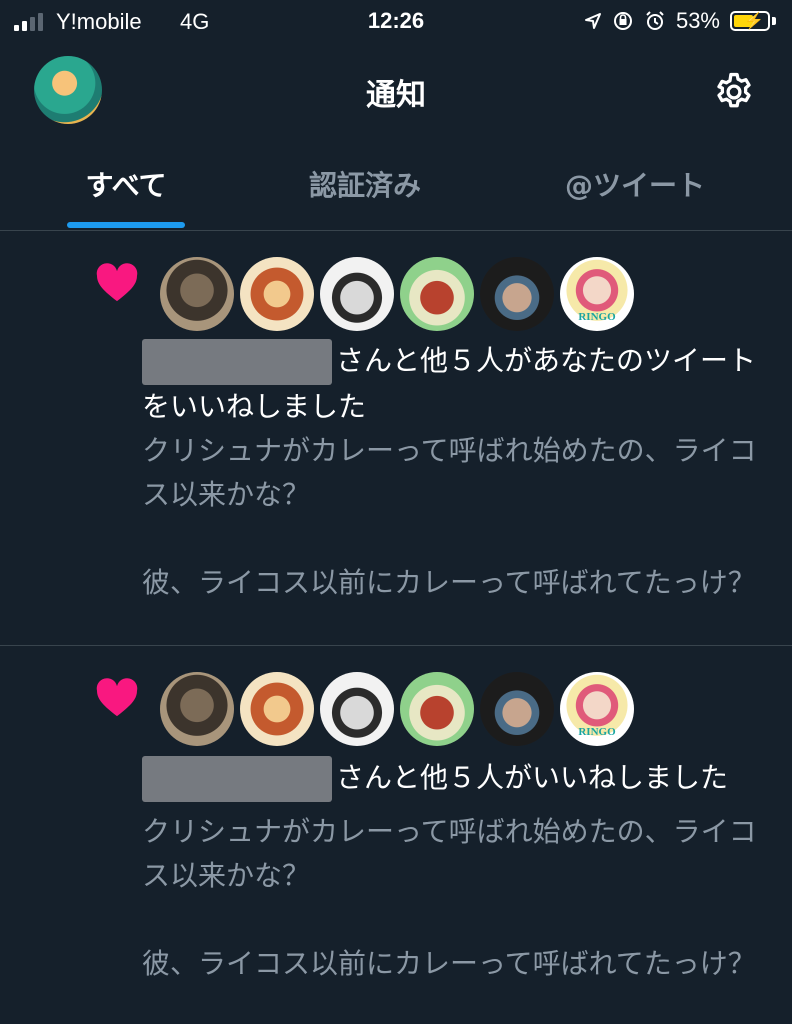  Describe the element at coordinates (396, 22) in the screenshot. I see `status-bar: Y!mobile 4G 12:26 53% ⚡` at that location.